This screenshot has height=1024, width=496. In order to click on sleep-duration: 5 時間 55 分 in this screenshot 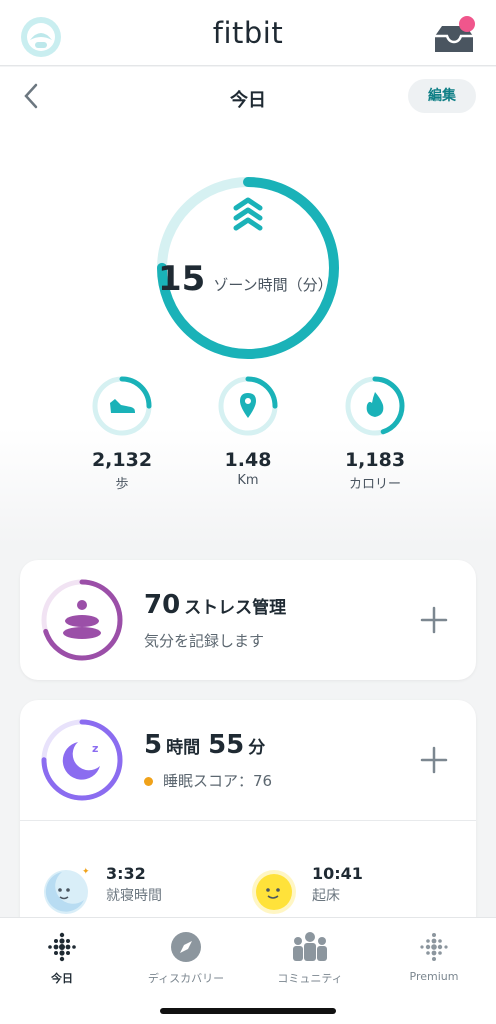, I will do `click(204, 745)`.